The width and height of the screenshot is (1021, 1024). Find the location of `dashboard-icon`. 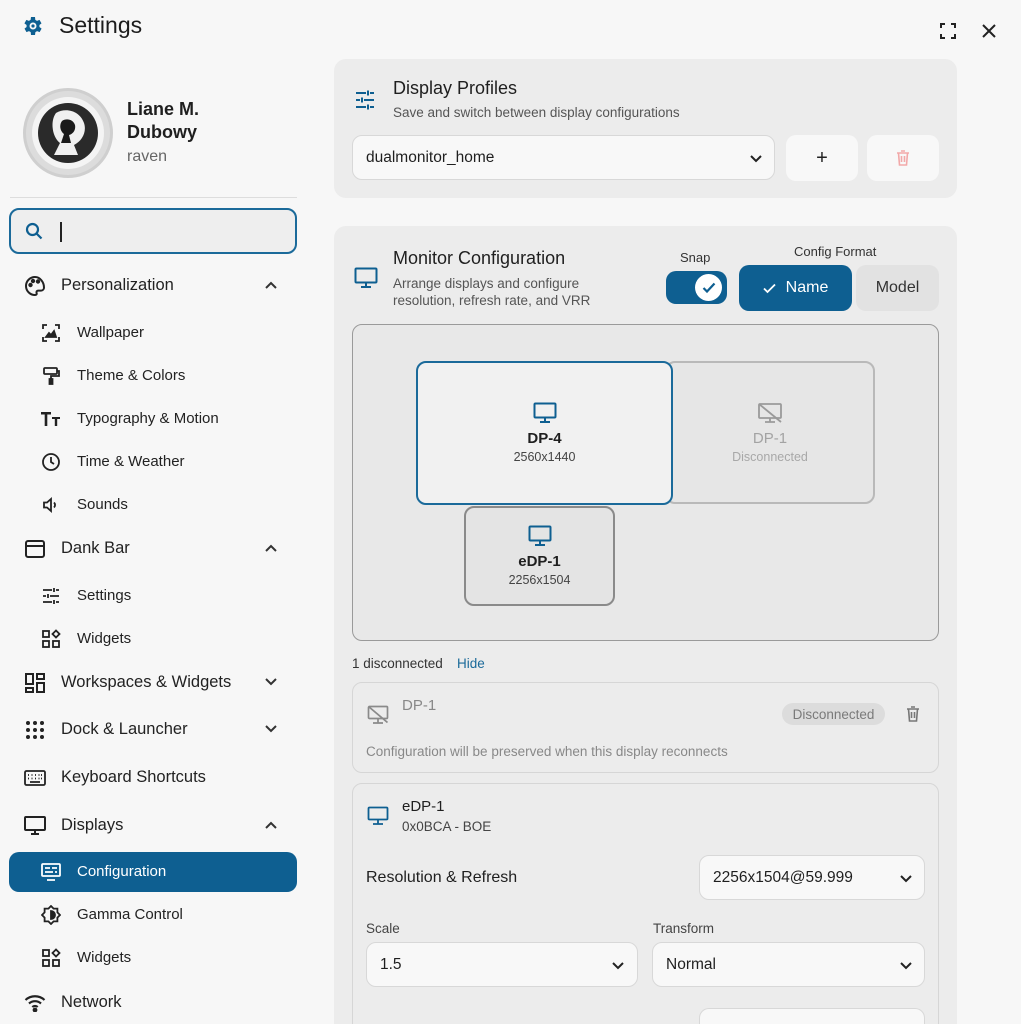

dashboard-icon is located at coordinates (35, 683).